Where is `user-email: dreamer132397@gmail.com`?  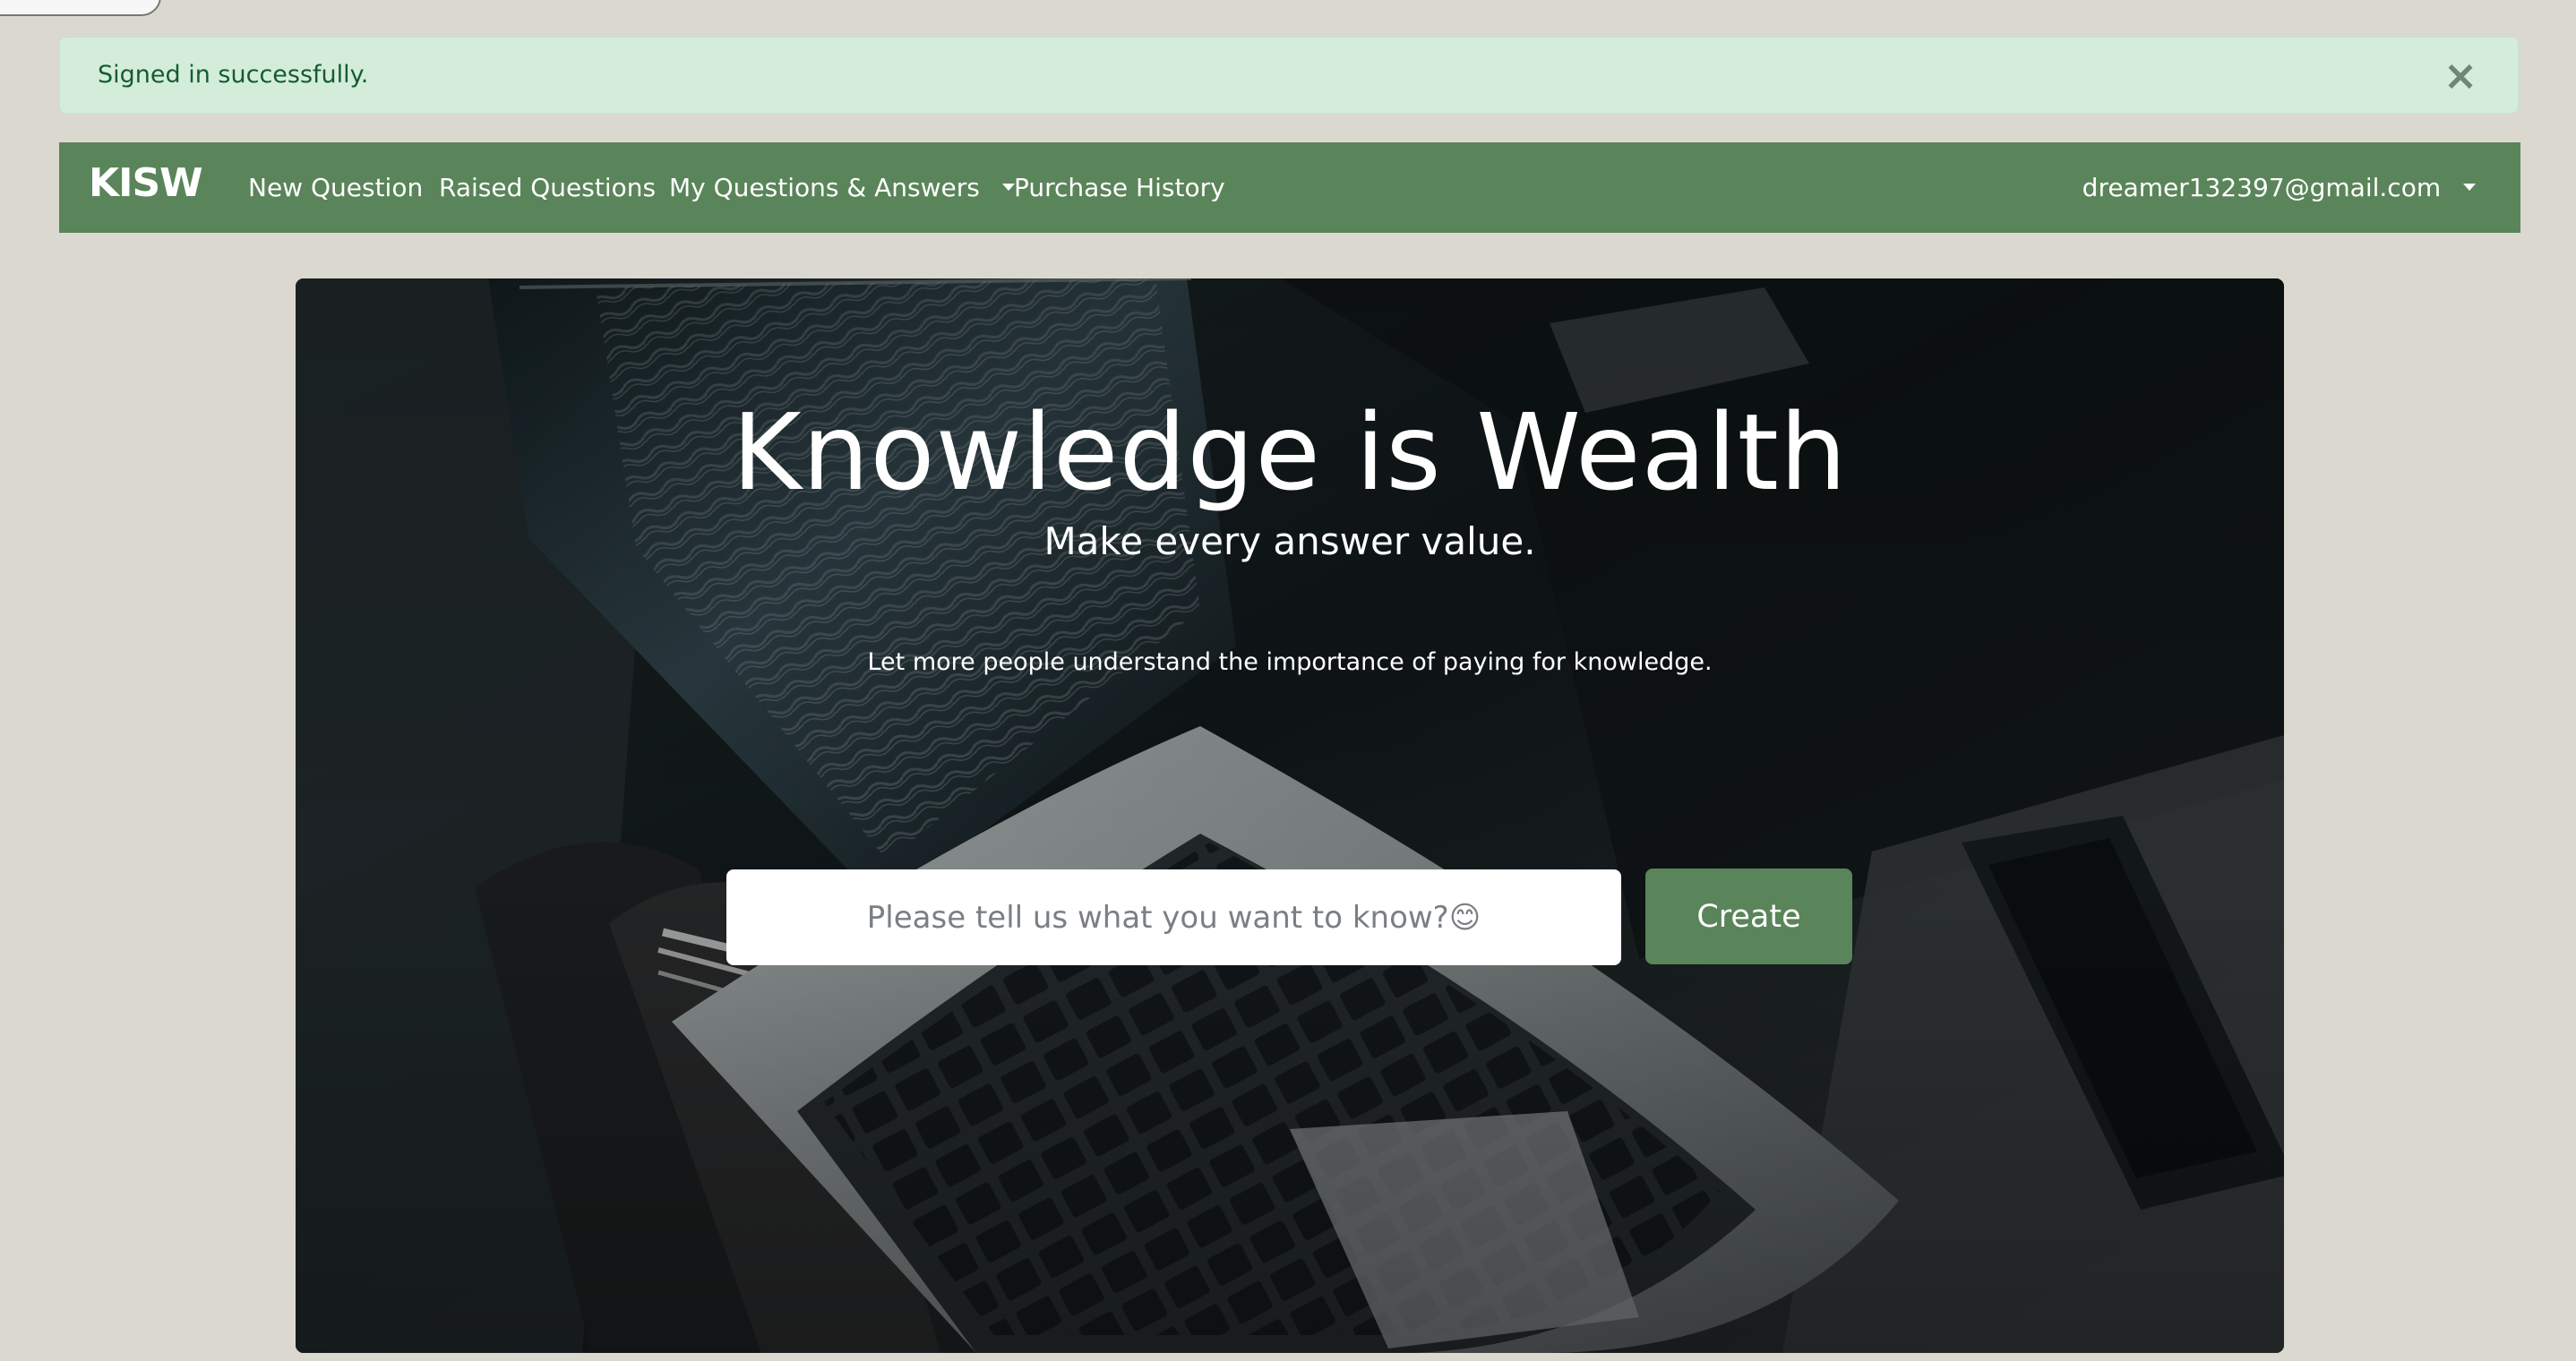
user-email: dreamer132397@gmail.com is located at coordinates (2262, 187).